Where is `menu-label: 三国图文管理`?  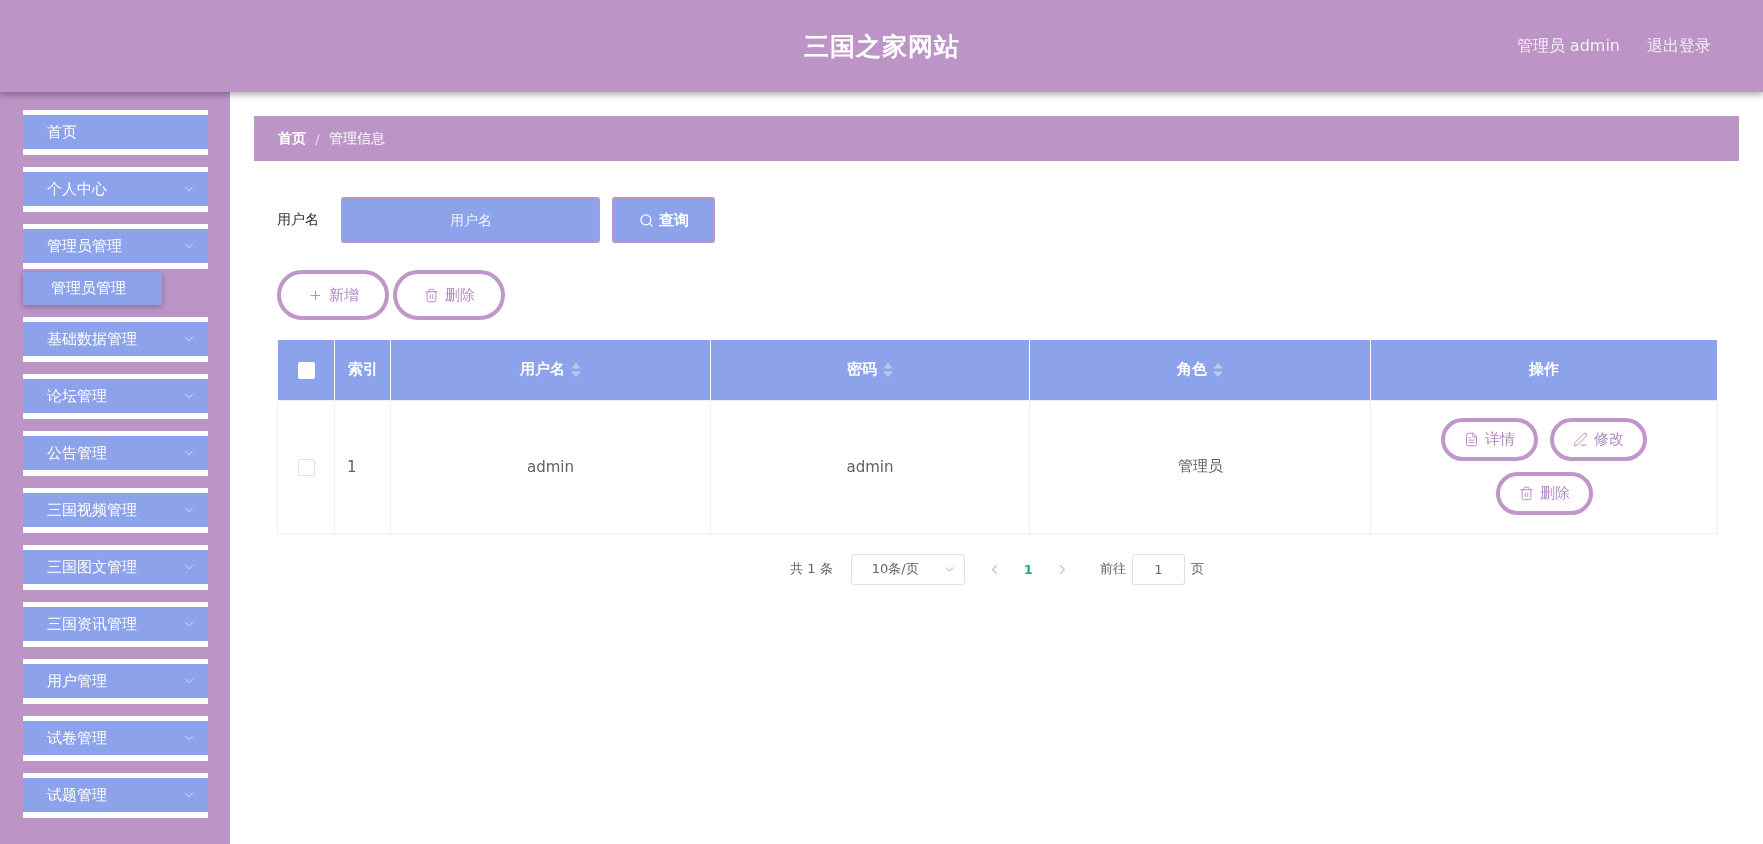
menu-label: 三国图文管理 is located at coordinates (92, 567).